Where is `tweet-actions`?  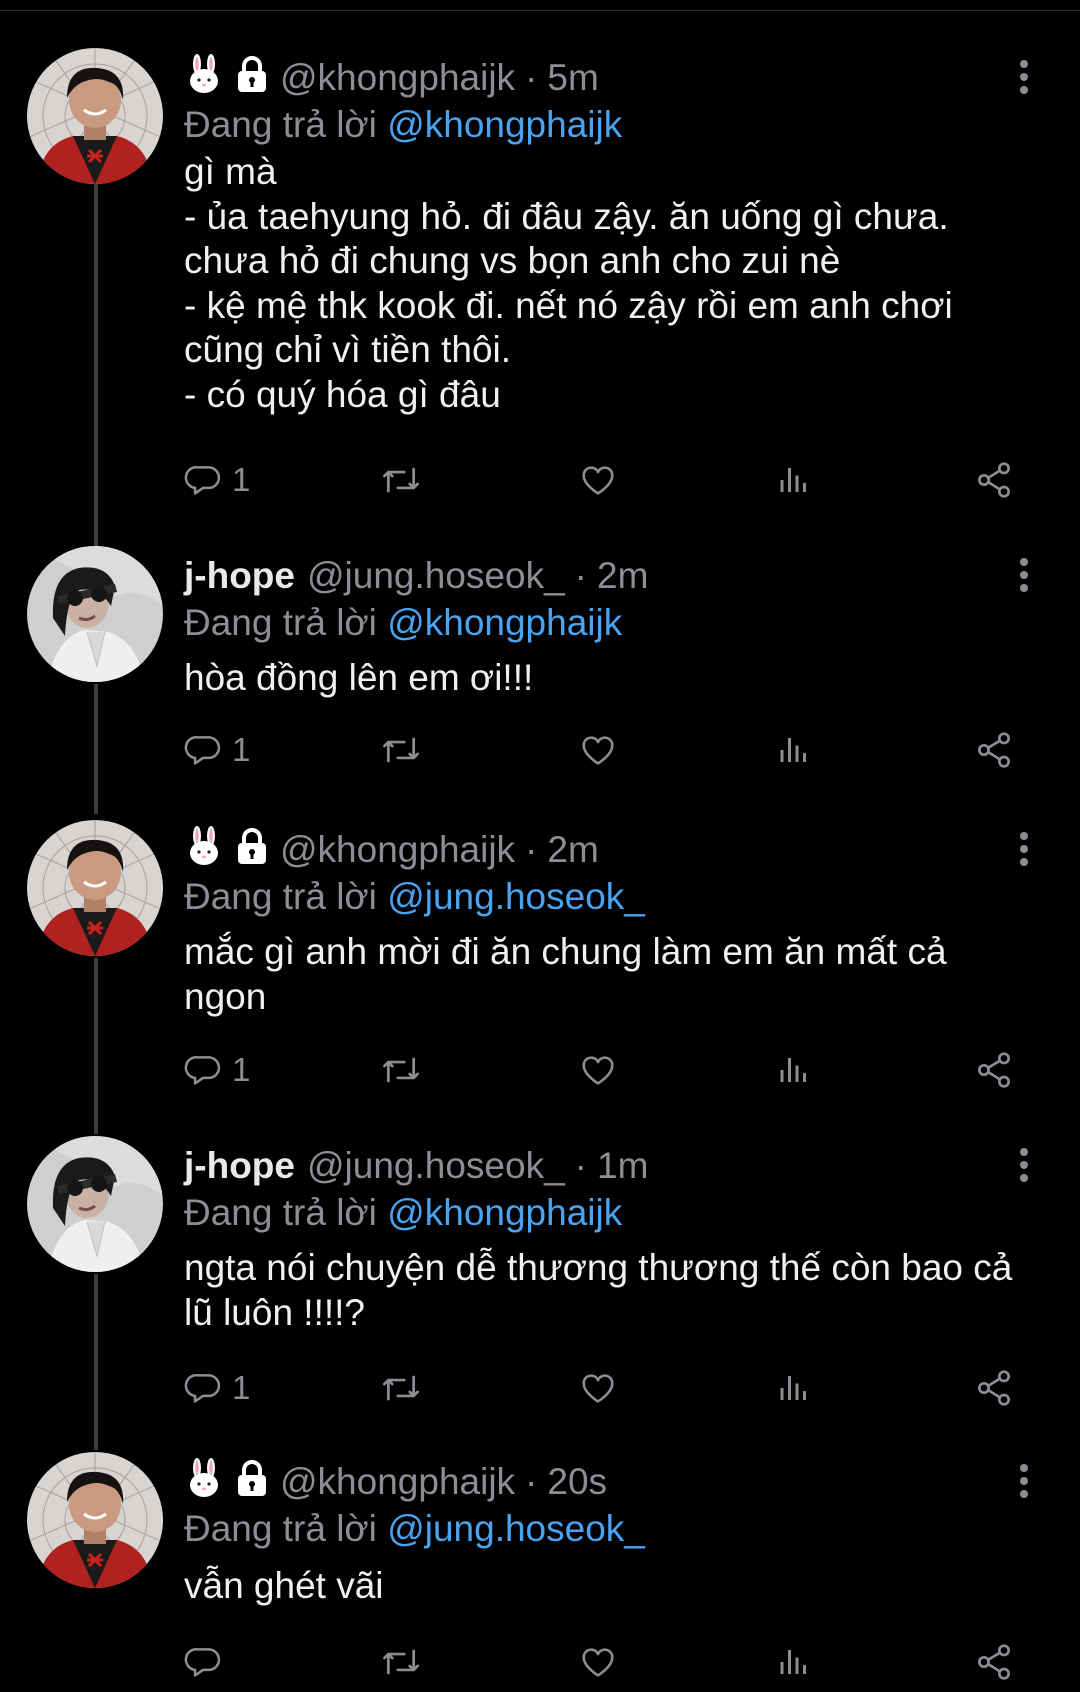 tweet-actions is located at coordinates (614, 1662).